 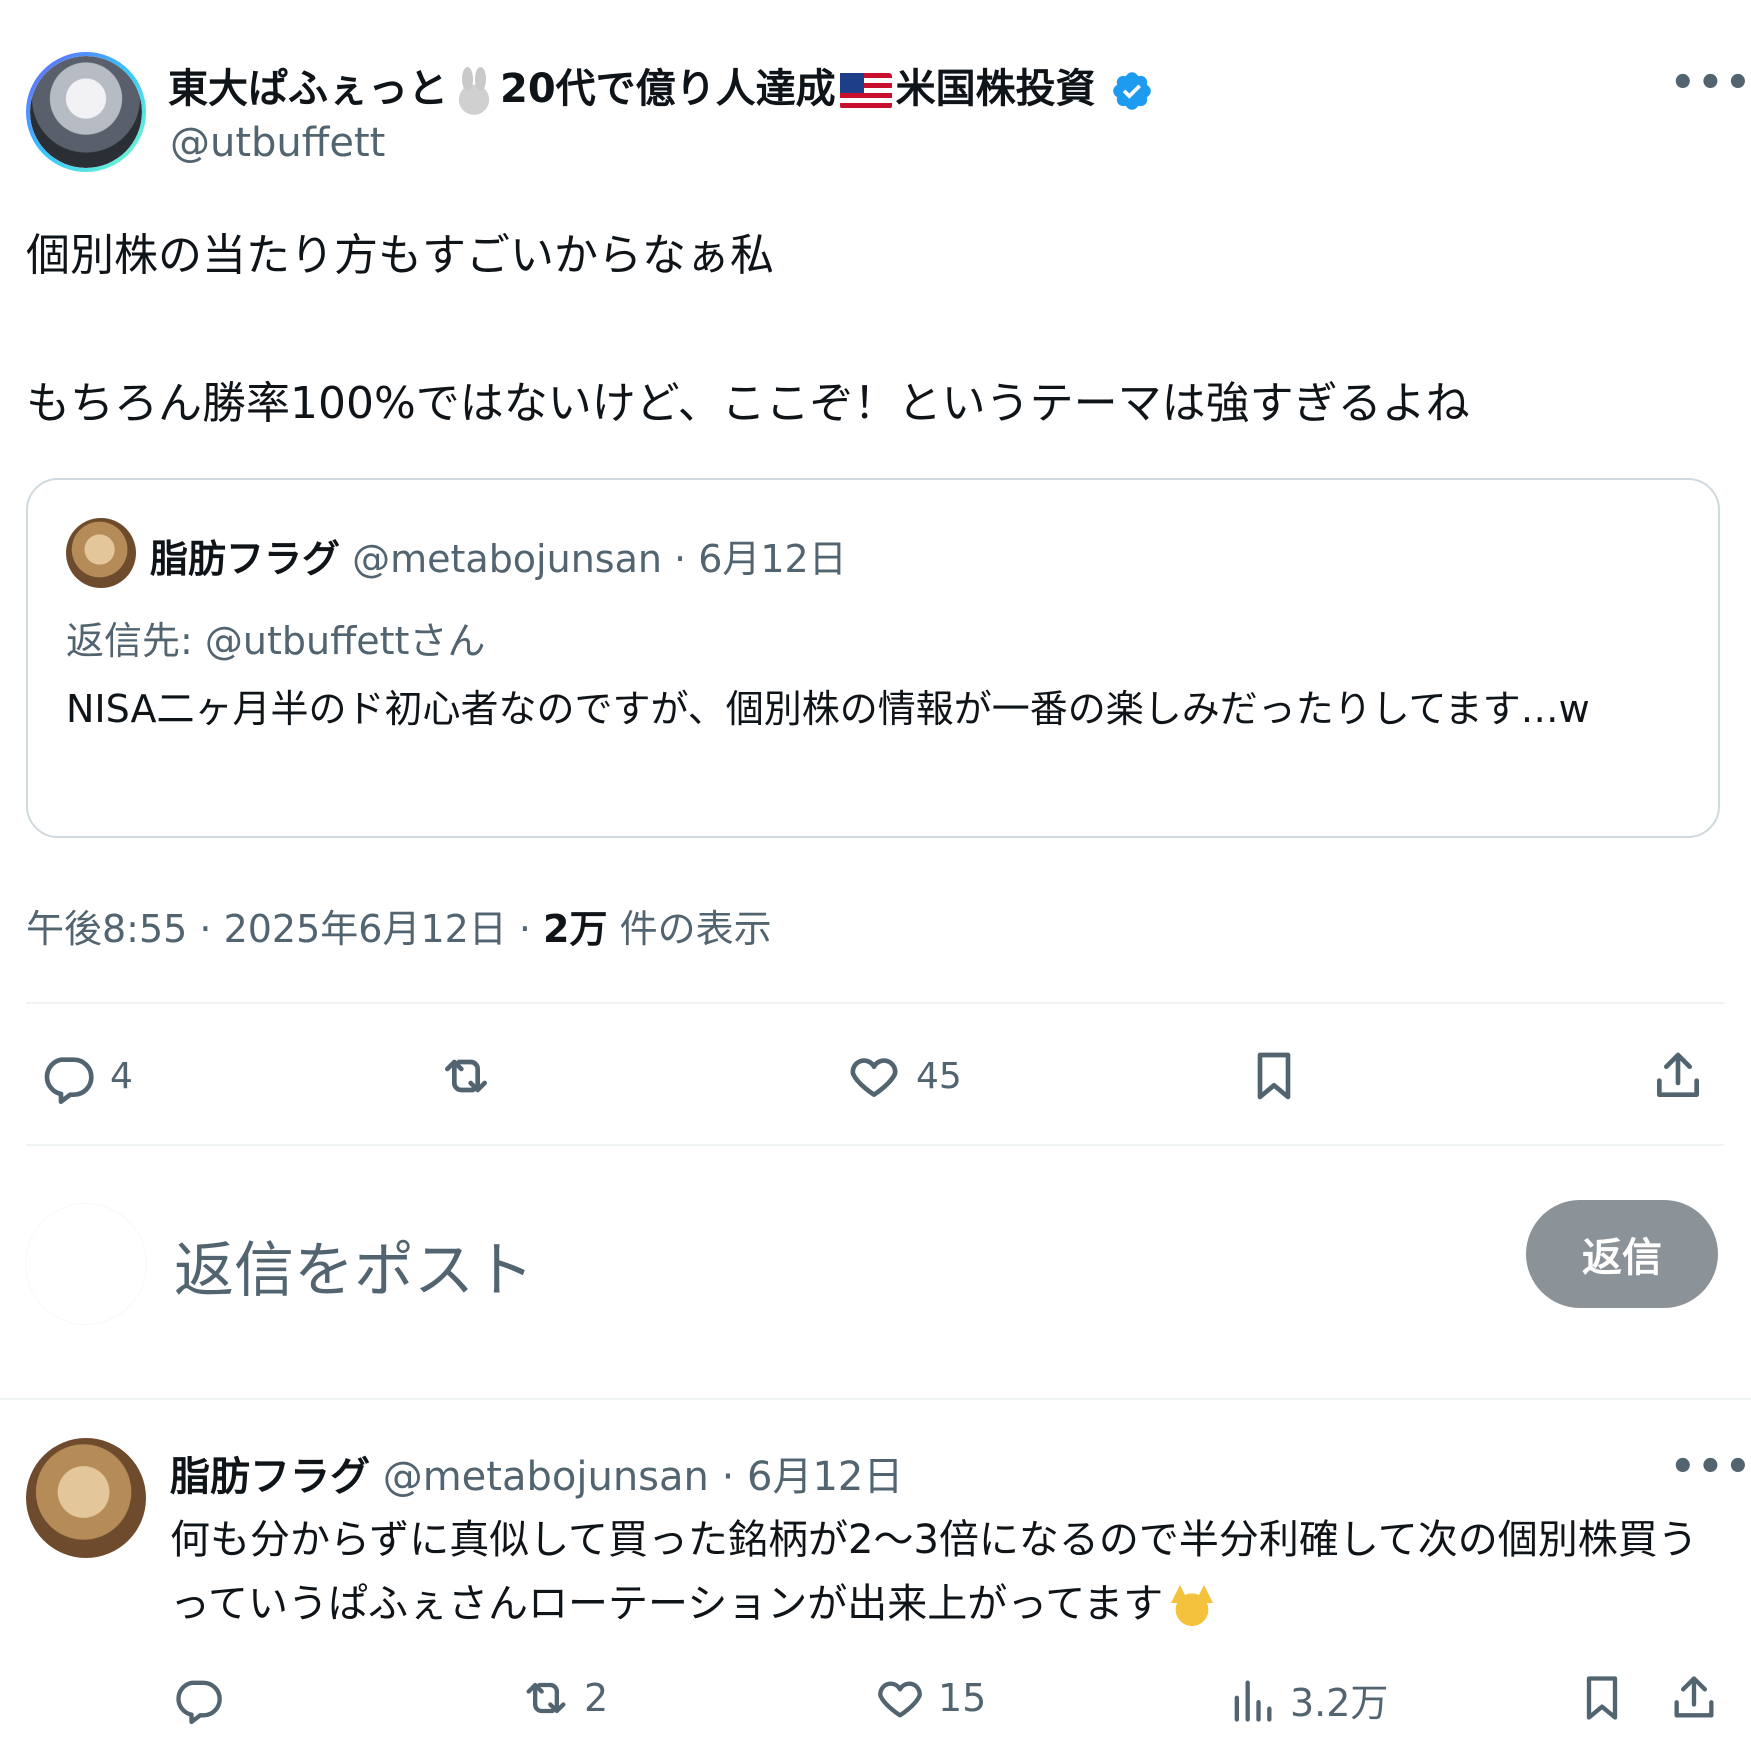 I want to click on reply-retweet-button: 2, so click(x=564, y=1698).